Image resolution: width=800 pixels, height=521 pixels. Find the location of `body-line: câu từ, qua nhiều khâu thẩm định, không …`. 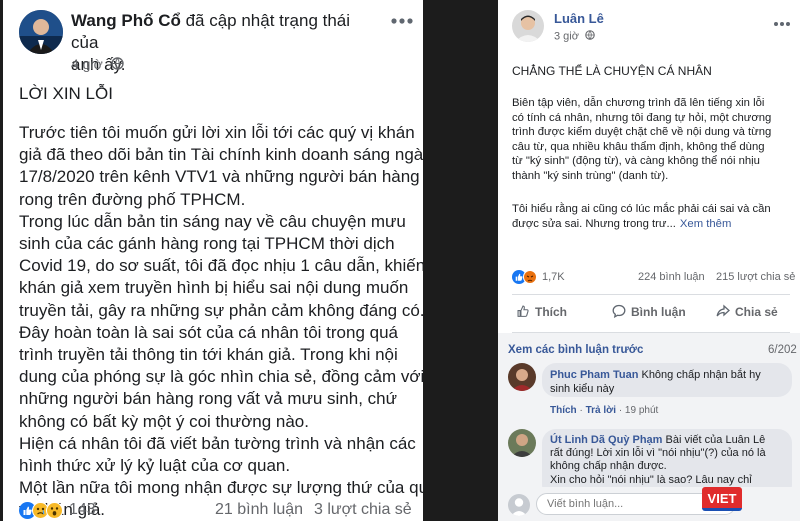

body-line: câu từ, qua nhiều khâu thẩm định, không … is located at coordinates (638, 146).